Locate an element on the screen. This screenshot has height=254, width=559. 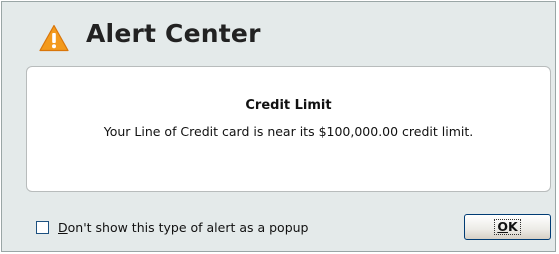
ok-button: OK is located at coordinates (507, 227).